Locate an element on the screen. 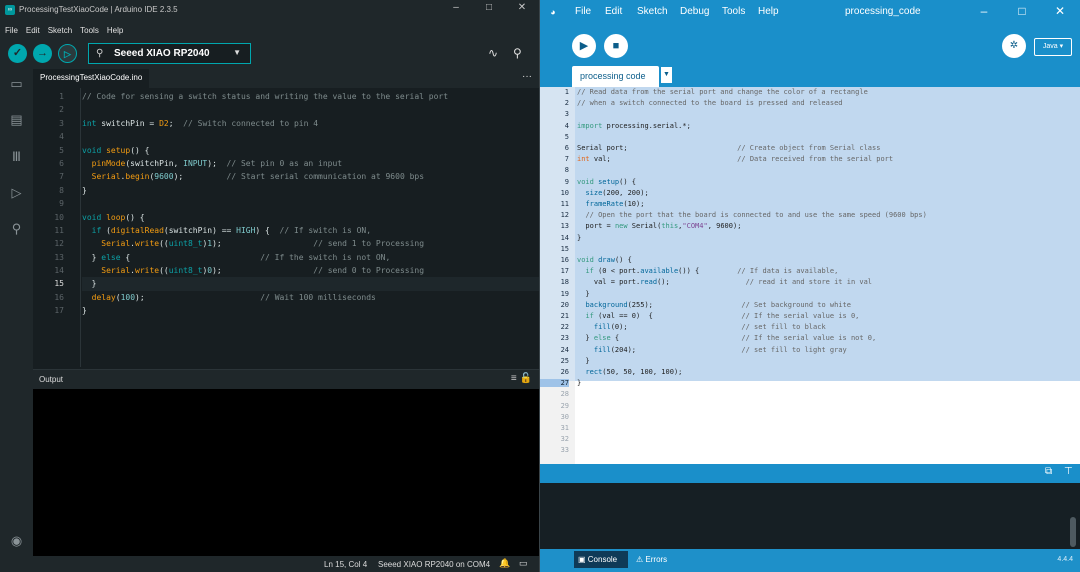  board-selector: ⚲ Seeed XIAO RP2040 ▼ is located at coordinates (169, 53).